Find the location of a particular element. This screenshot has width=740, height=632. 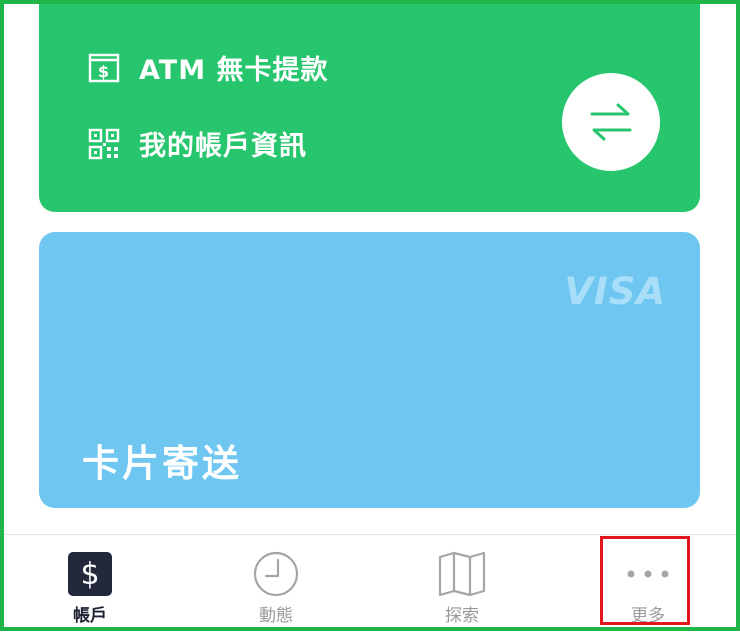

tab-more: 更多 is located at coordinates (648, 583).